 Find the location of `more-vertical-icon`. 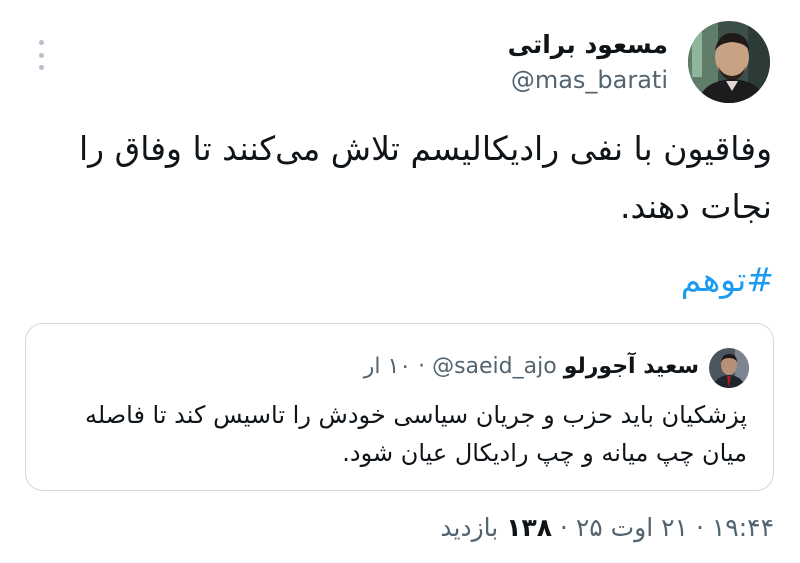

more-vertical-icon is located at coordinates (41, 55).